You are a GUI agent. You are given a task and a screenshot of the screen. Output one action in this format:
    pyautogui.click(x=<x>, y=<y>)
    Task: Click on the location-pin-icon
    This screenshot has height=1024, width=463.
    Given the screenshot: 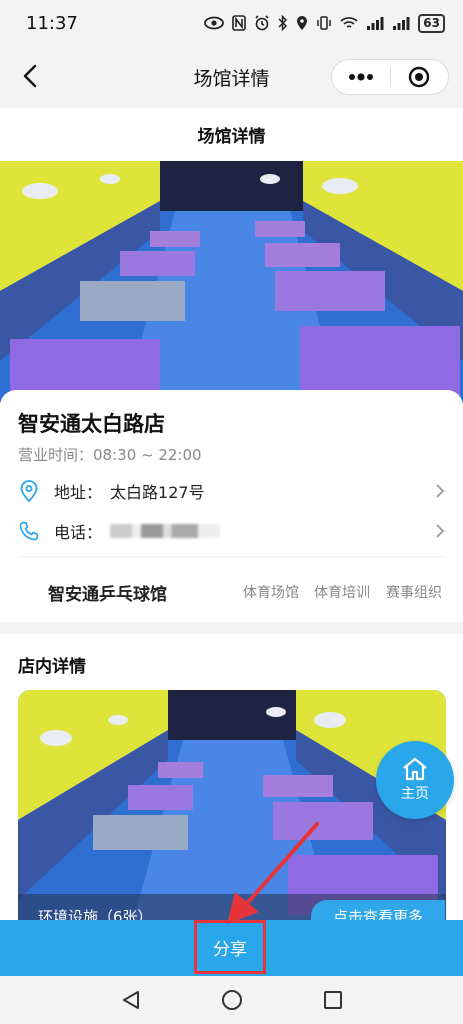 What is the action you would take?
    pyautogui.click(x=29, y=491)
    